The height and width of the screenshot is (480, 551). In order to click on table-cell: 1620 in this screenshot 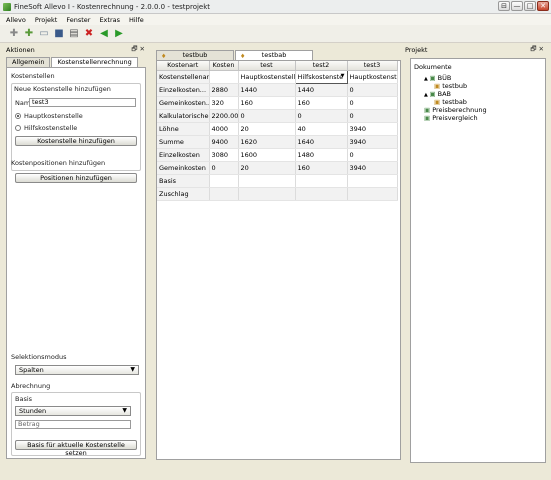, I will do `click(267, 142)`.